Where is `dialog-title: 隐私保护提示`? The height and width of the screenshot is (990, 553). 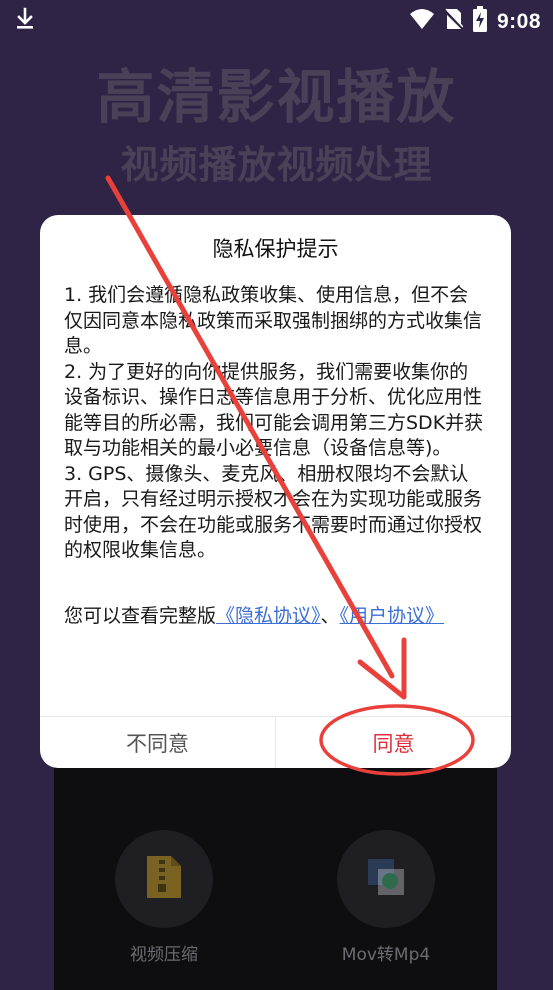
dialog-title: 隐私保护提示 is located at coordinates (275, 249).